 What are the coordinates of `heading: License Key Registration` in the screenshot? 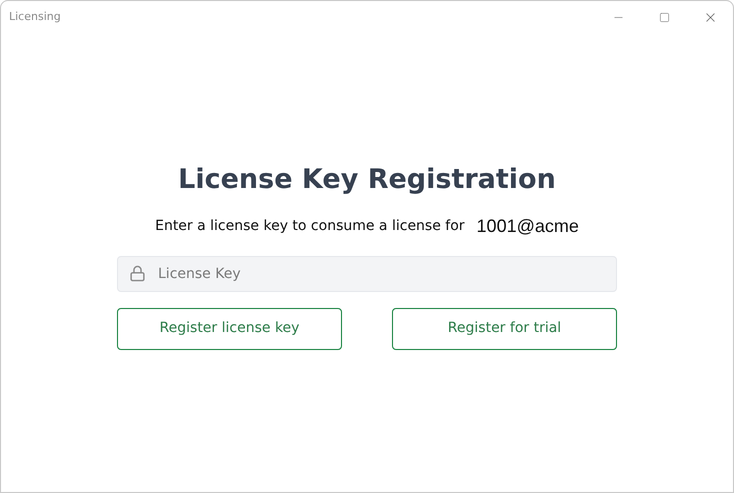 It's located at (367, 180).